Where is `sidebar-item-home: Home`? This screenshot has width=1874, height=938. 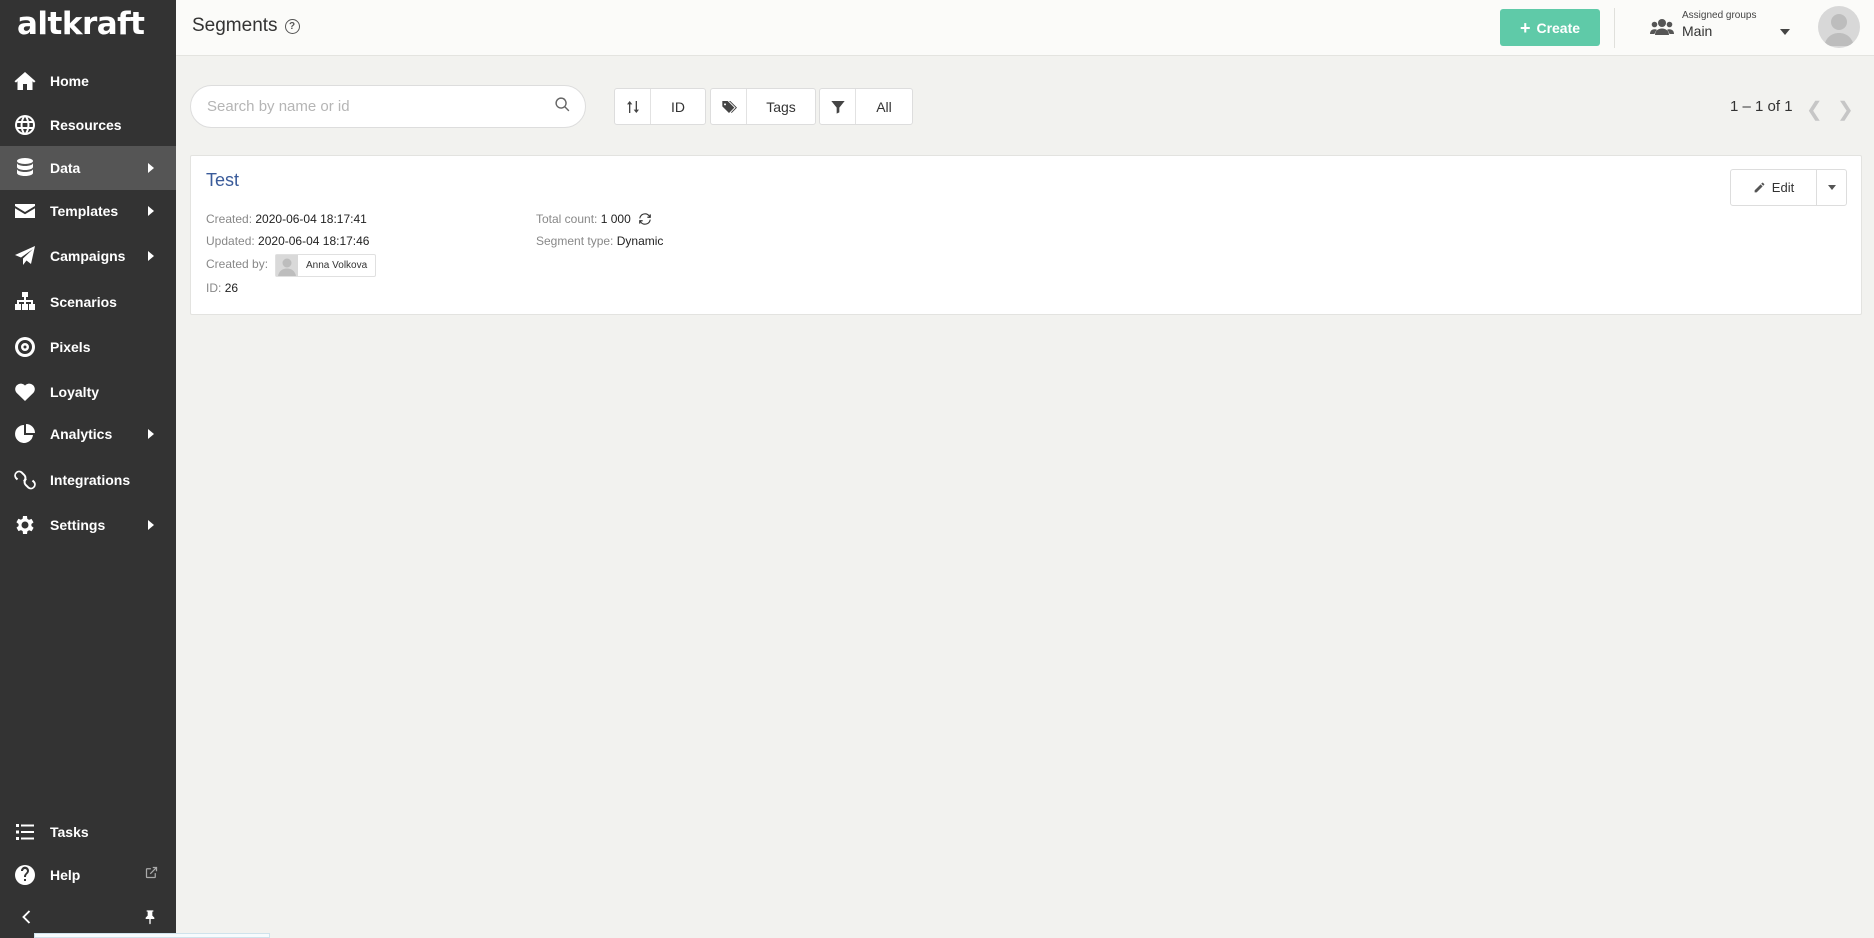
sidebar-item-home: Home is located at coordinates (88, 81).